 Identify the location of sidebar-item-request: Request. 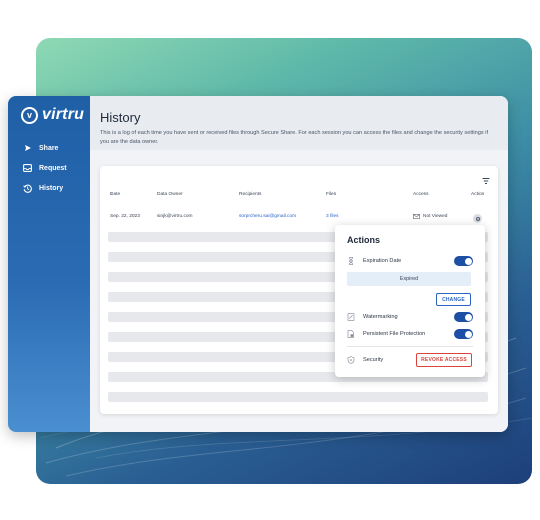
(49, 168).